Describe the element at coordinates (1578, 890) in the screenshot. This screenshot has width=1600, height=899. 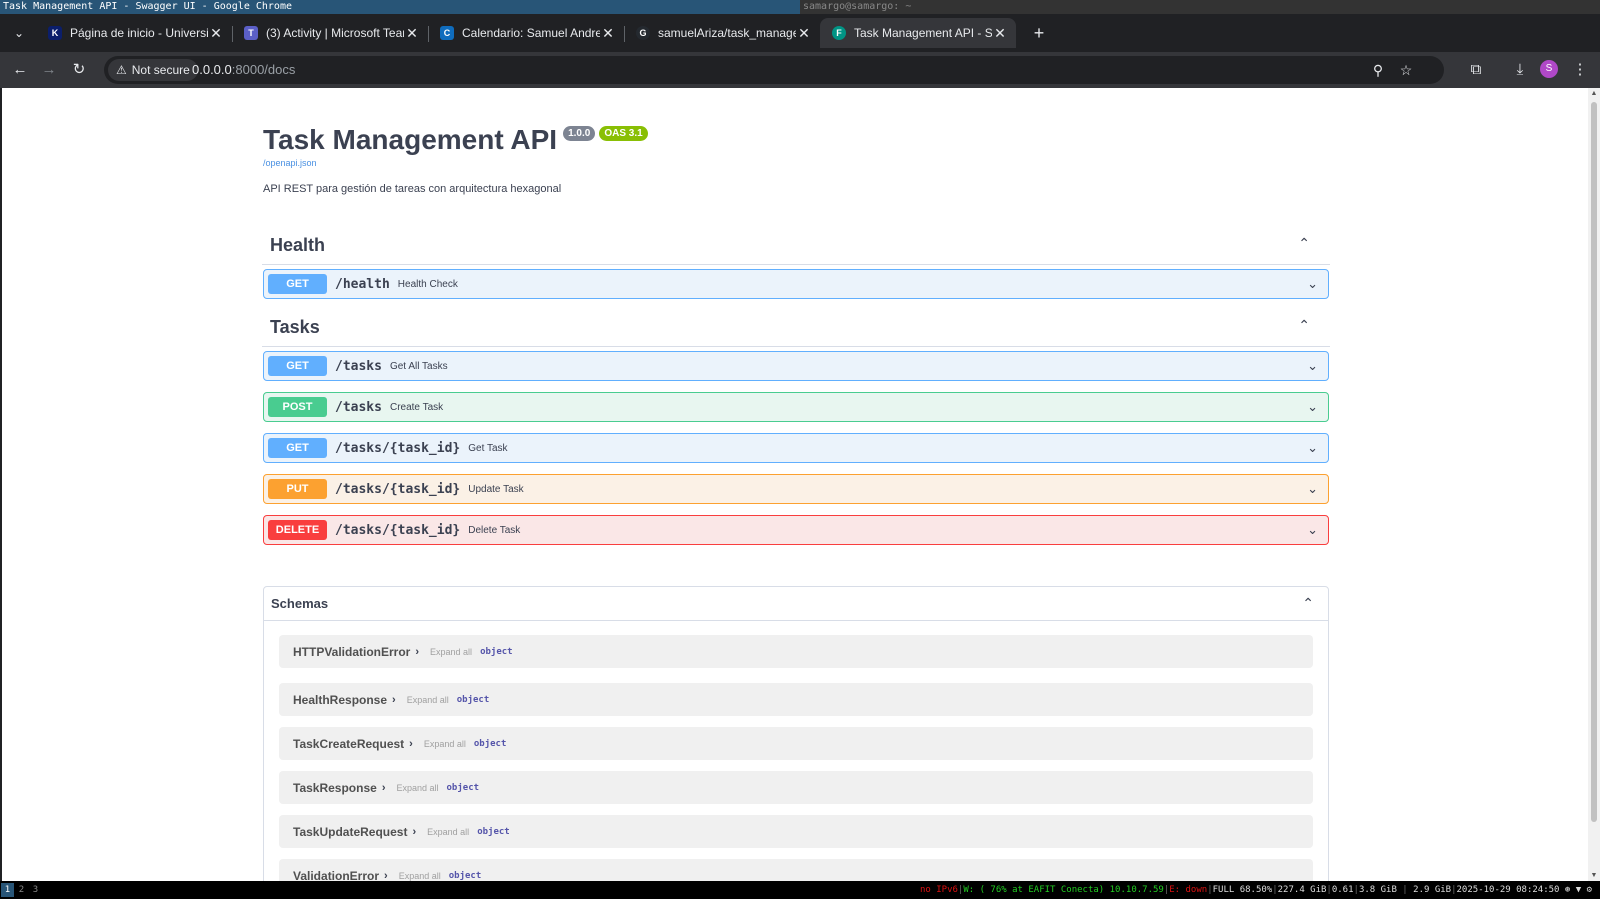
I see `network-tray-icon: ▼` at that location.